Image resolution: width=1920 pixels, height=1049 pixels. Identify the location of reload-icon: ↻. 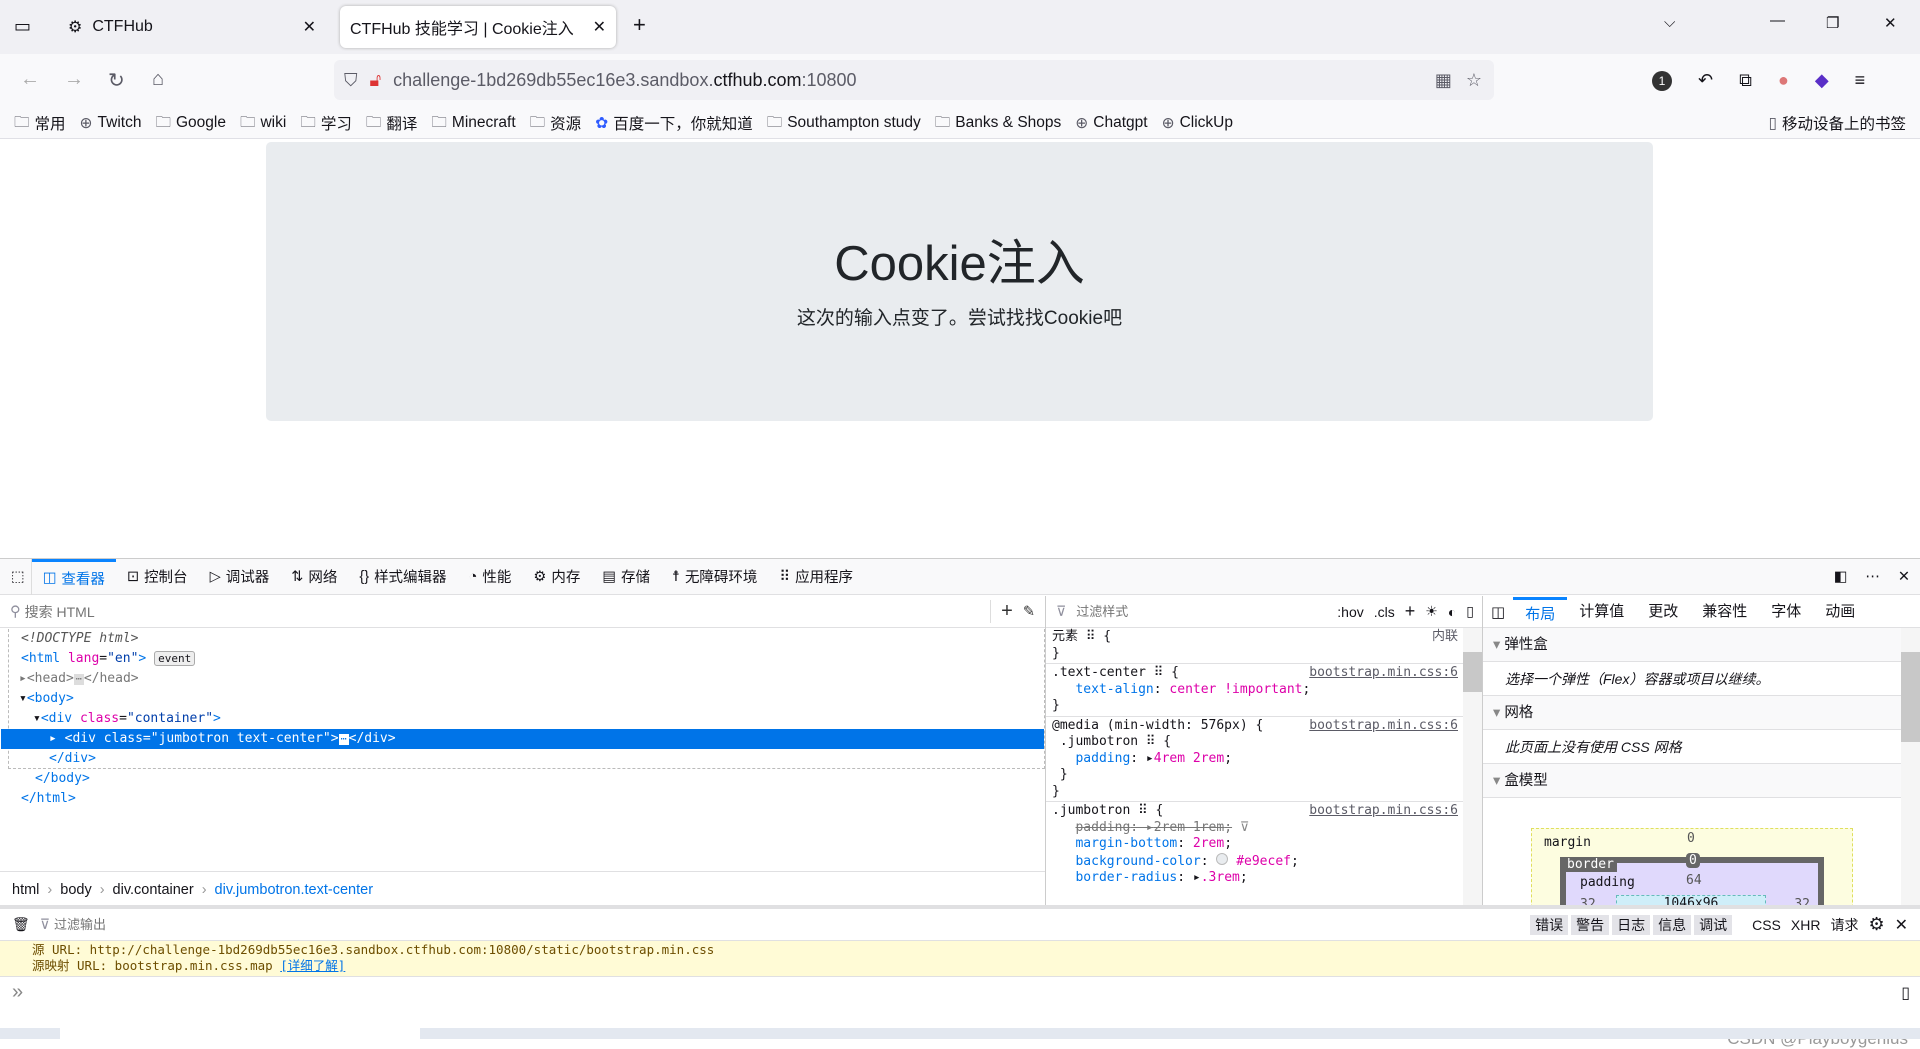
(116, 80).